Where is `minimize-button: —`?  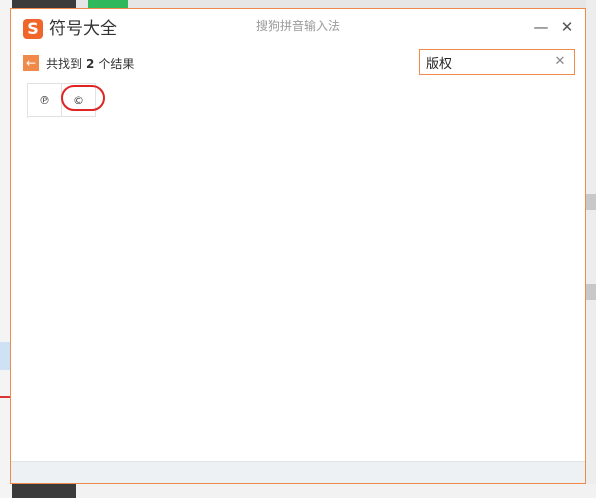
minimize-button: — is located at coordinates (541, 27).